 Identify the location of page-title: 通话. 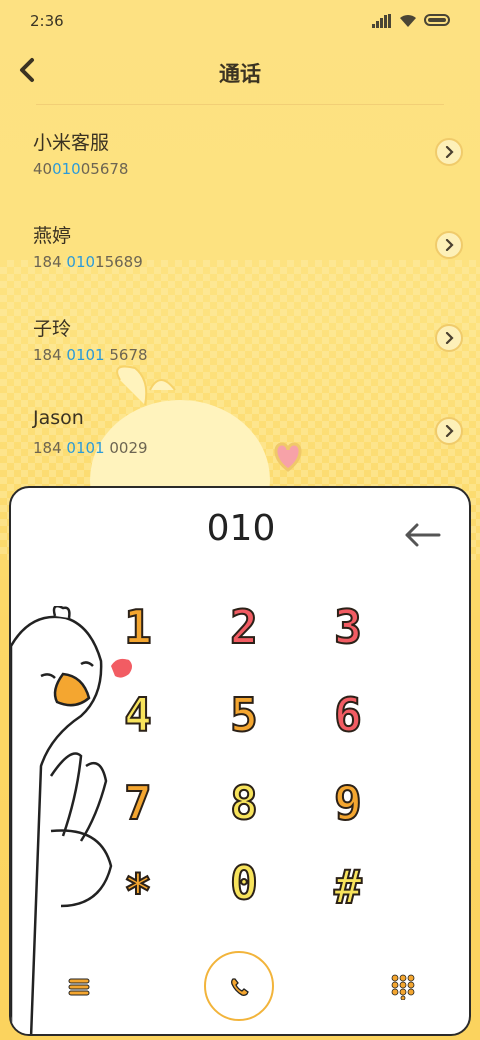
(240, 74).